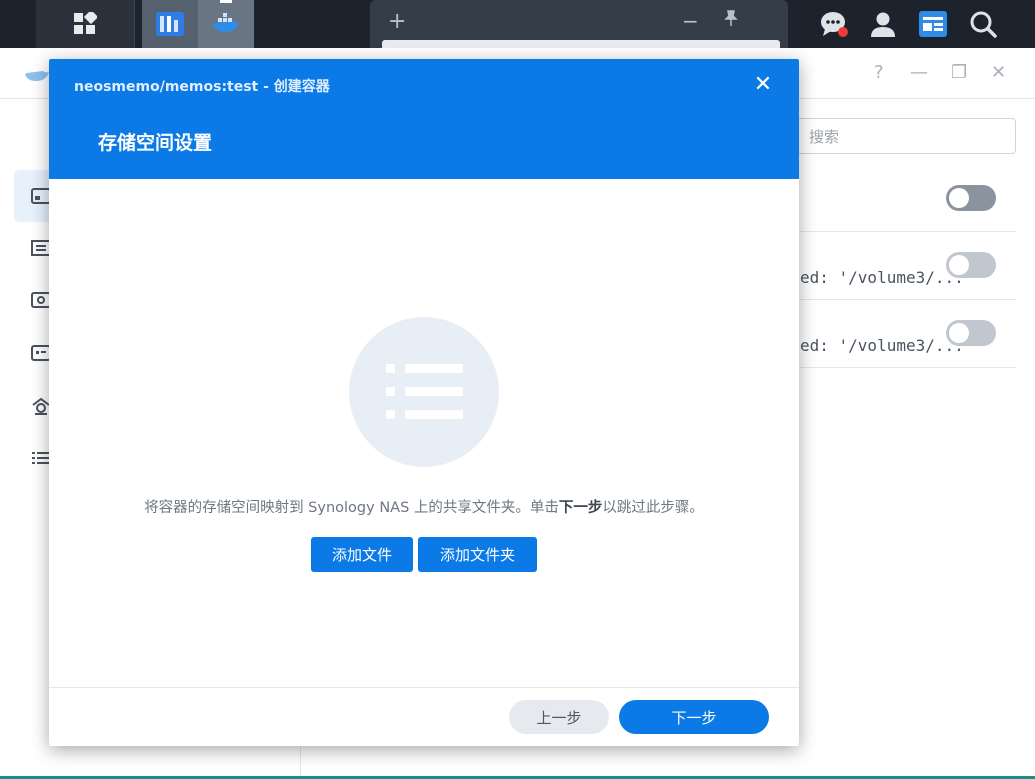  Describe the element at coordinates (908, 198) in the screenshot. I see `list-item` at that location.